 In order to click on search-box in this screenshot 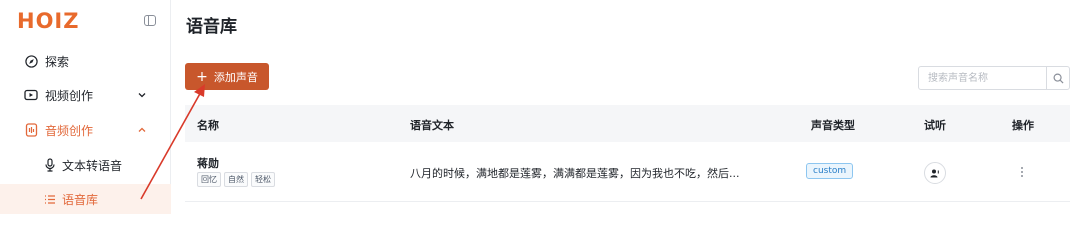, I will do `click(994, 78)`.